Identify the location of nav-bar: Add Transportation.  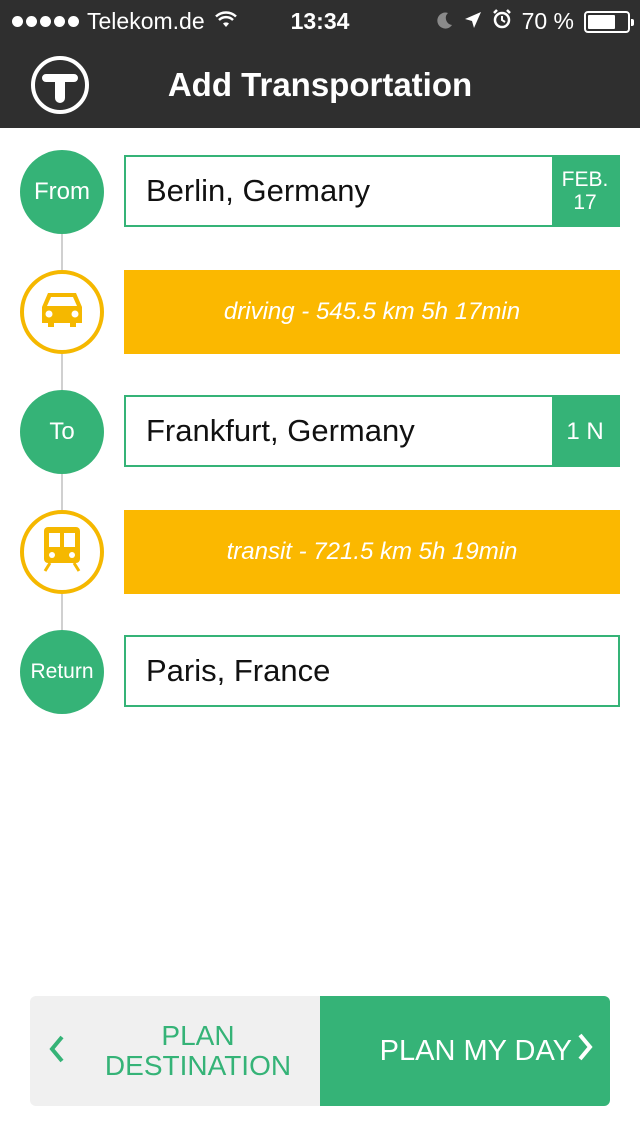
(320, 85).